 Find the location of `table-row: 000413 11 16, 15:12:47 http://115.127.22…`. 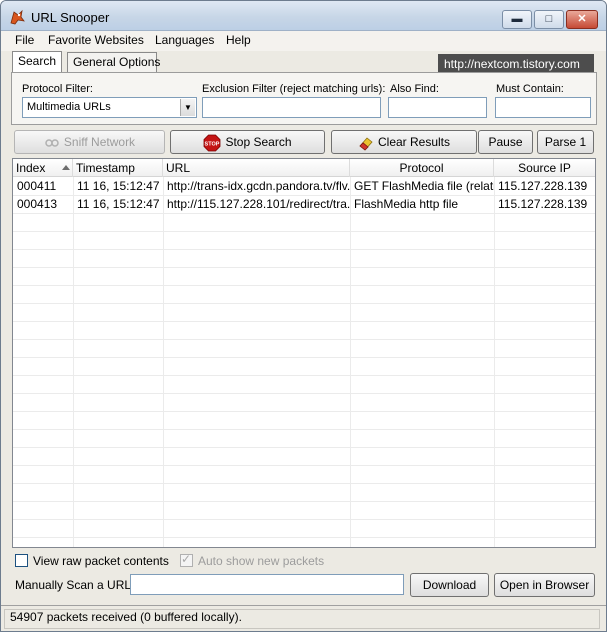

table-row: 000413 11 16, 15:12:47 http://115.127.22… is located at coordinates (304, 204).